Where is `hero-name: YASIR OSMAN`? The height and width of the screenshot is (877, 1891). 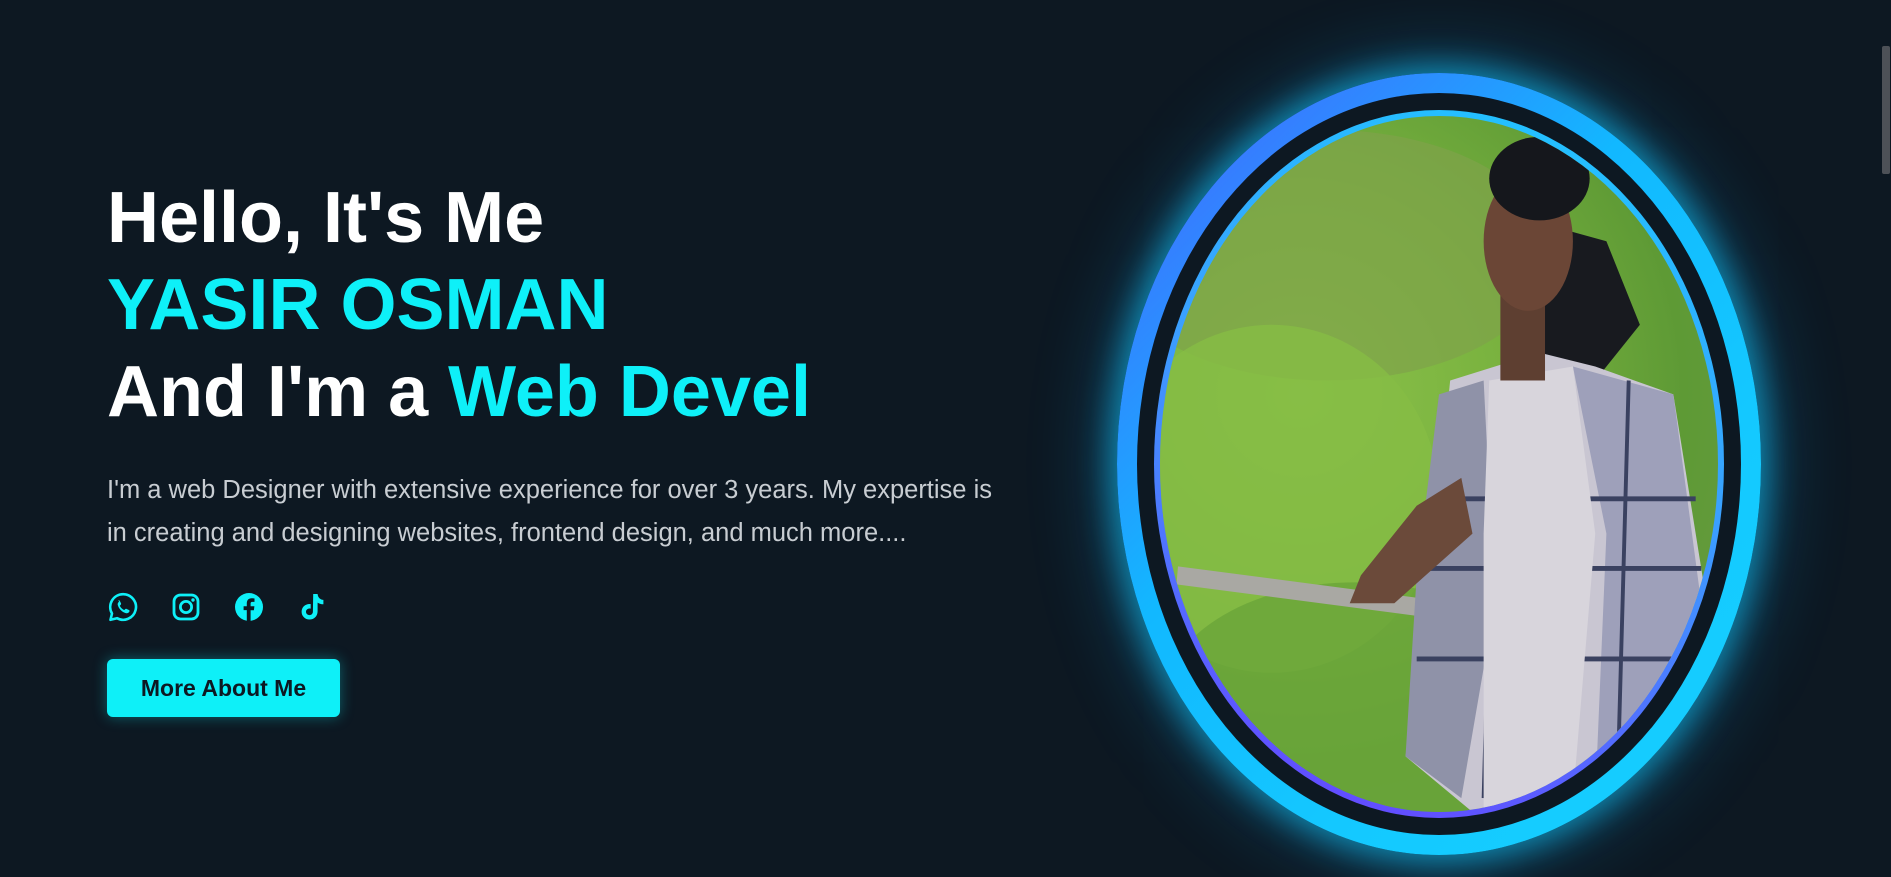 hero-name: YASIR OSMAN is located at coordinates (358, 305).